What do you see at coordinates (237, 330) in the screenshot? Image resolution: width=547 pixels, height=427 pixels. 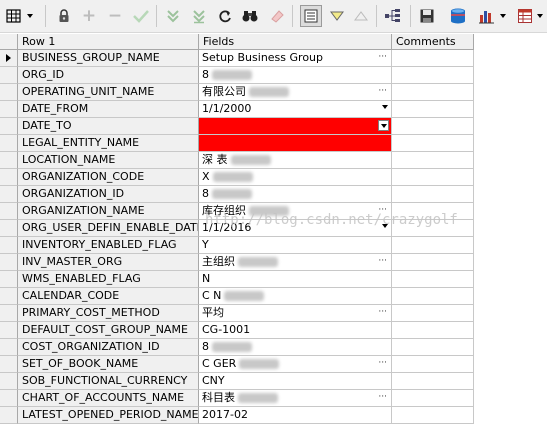 I see `table-row: DEFAULT_COST_GROUP_NAME CG-1001` at bounding box center [237, 330].